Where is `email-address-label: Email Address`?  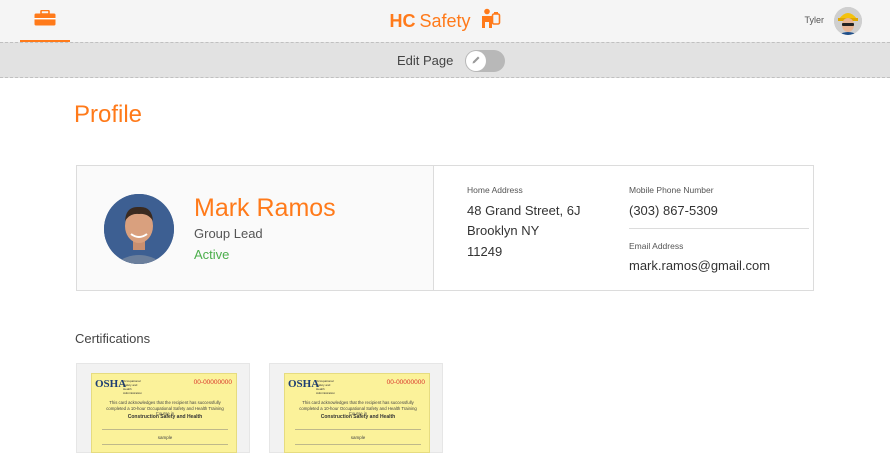 email-address-label: Email Address is located at coordinates (656, 246).